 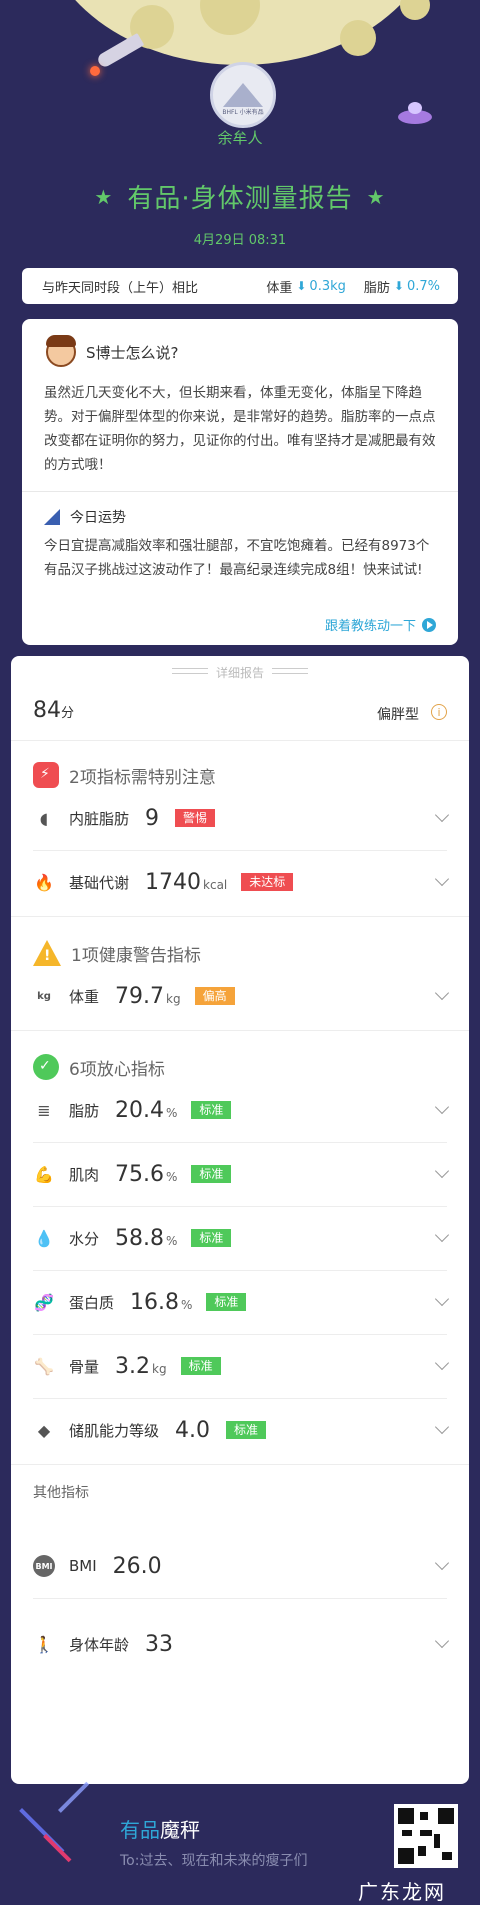 I want to click on comparison-label: 与昨天同时段（上午）相比, so click(x=120, y=288).